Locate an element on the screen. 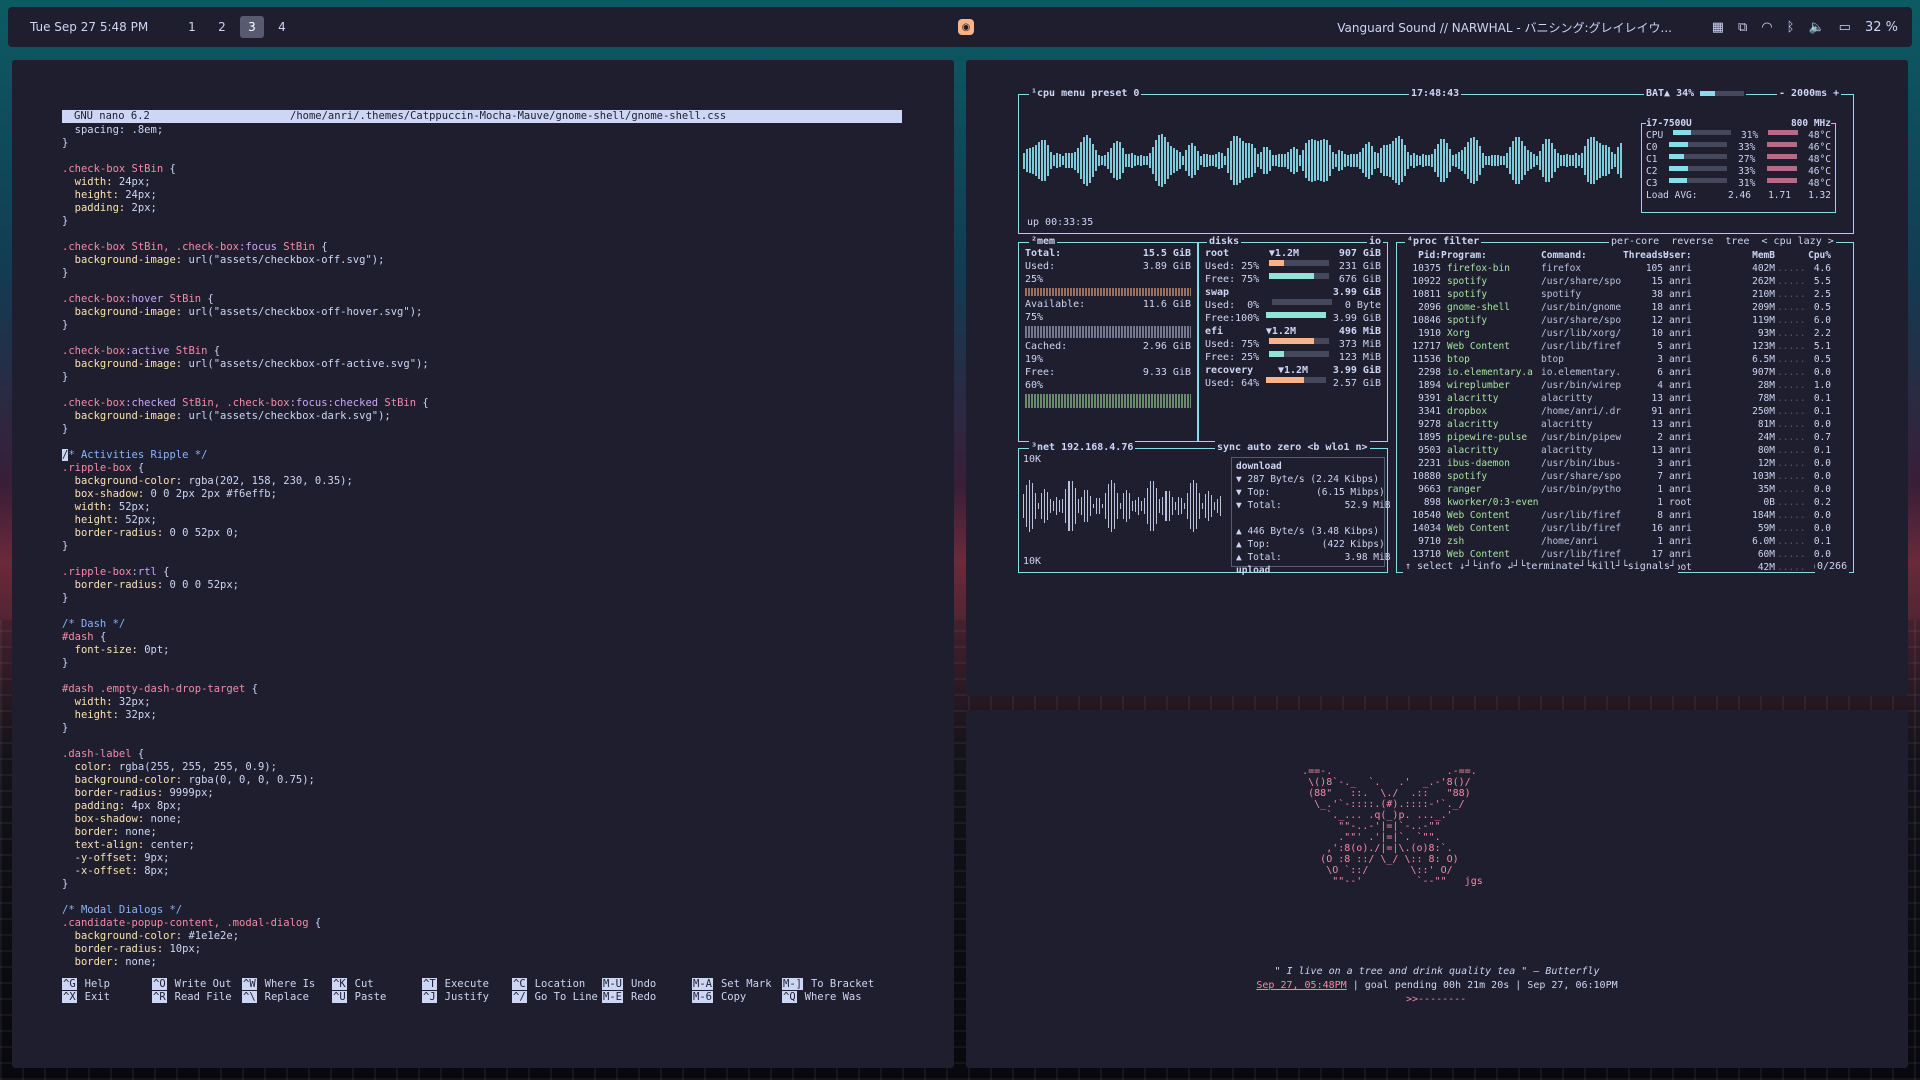  status-date: Sep 27, 05:48PM is located at coordinates (1301, 985).